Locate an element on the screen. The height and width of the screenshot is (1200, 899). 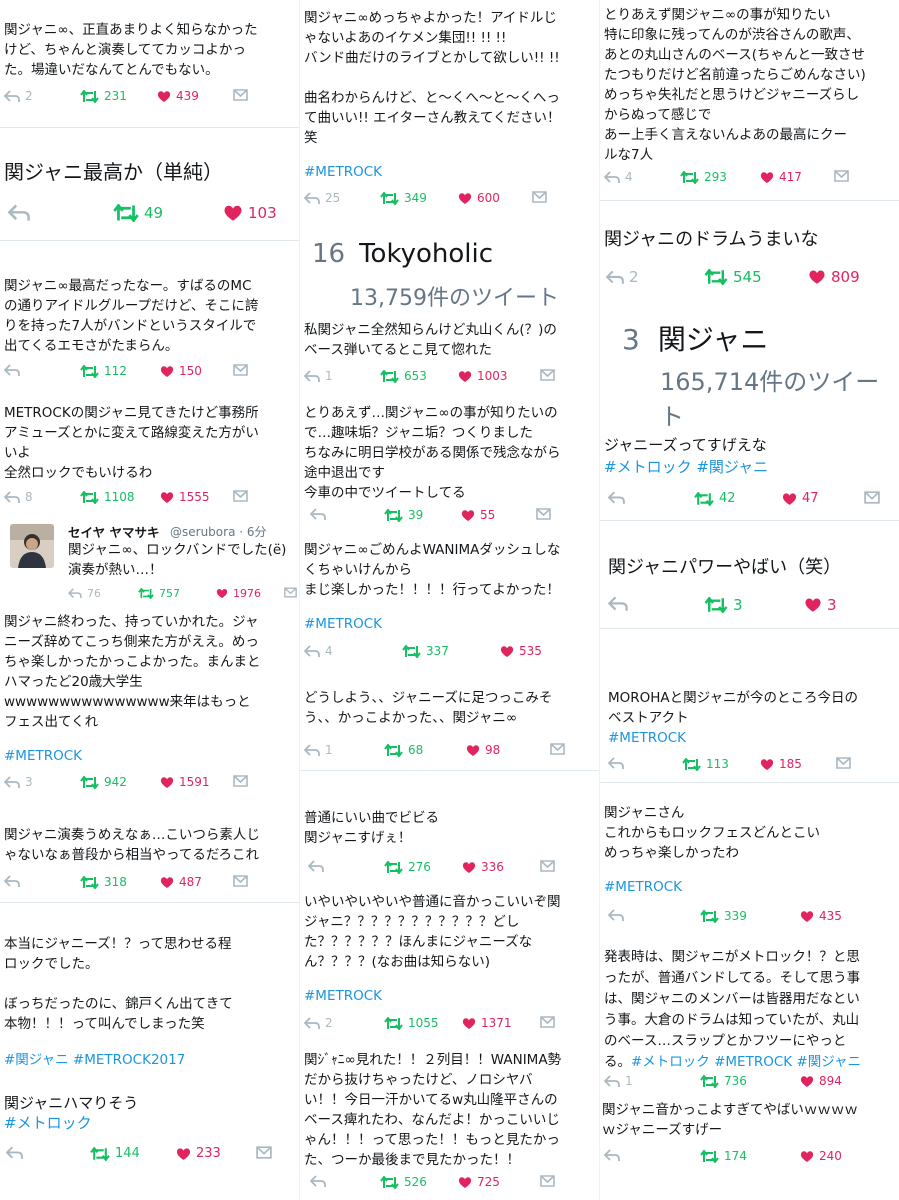
like-button: 103 is located at coordinates (250, 213).